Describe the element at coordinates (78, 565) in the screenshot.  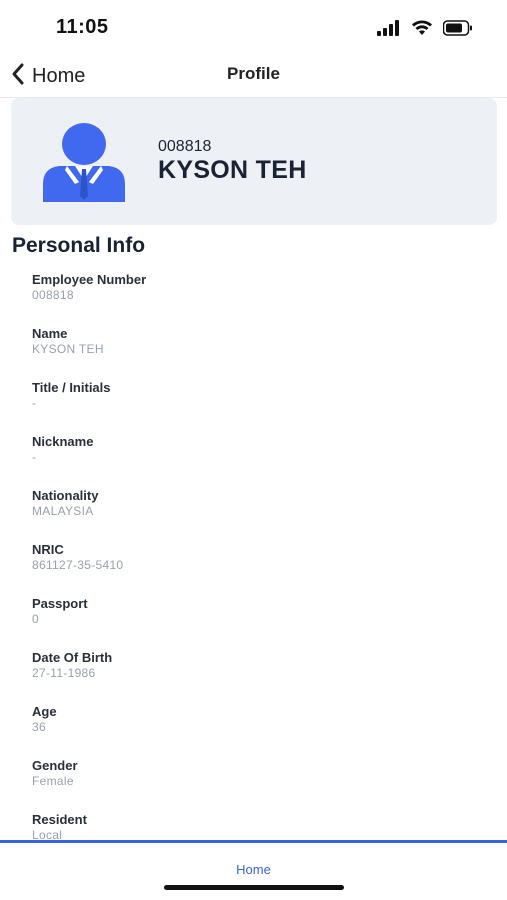
I see `info-value: 861127-35-5410` at that location.